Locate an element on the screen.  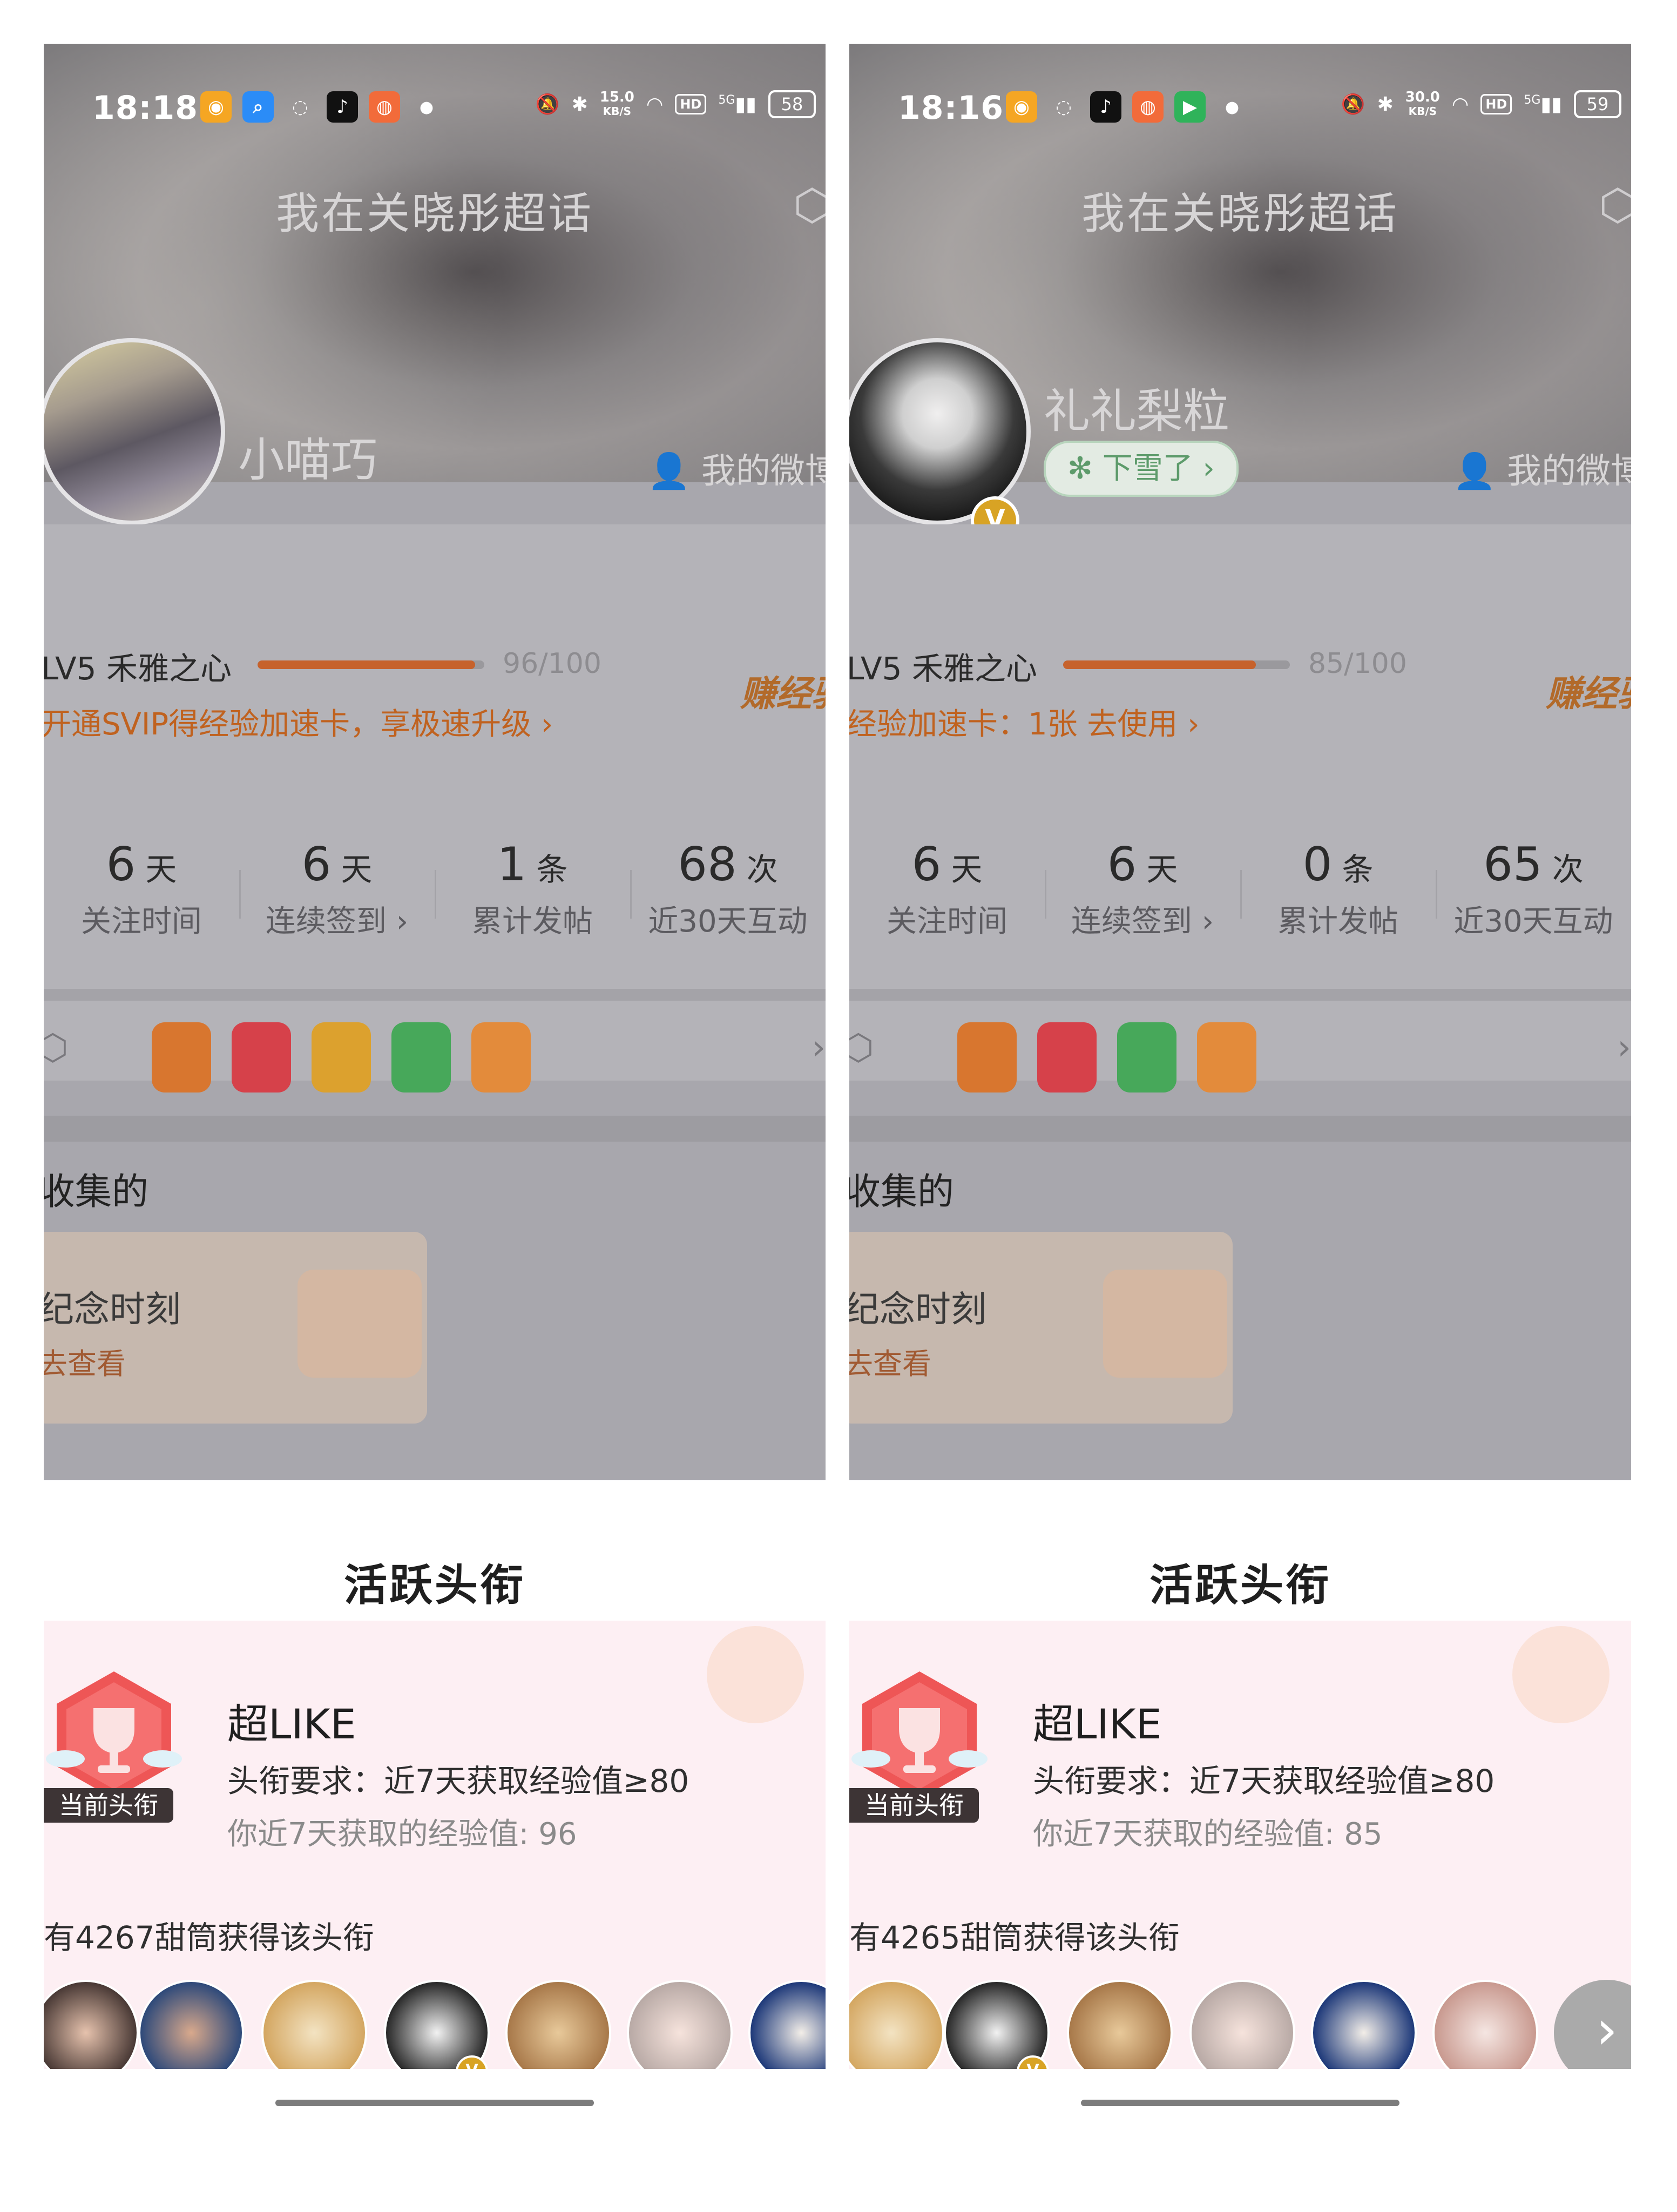
play-app-icon: ▶ is located at coordinates (1190, 107).